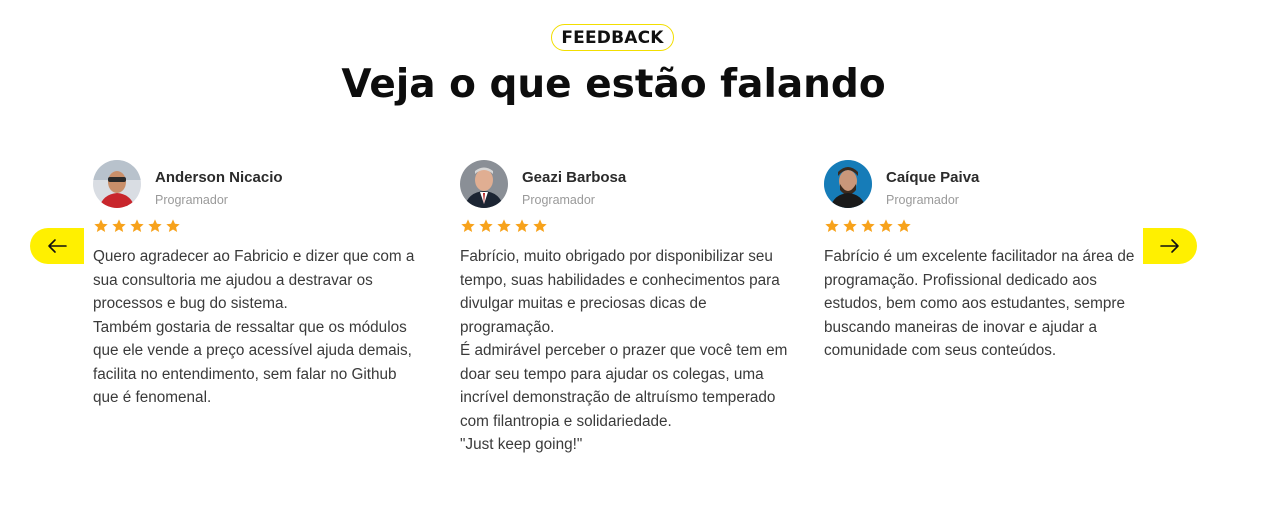  I want to click on section-badge: FEEDBACK, so click(612, 37).